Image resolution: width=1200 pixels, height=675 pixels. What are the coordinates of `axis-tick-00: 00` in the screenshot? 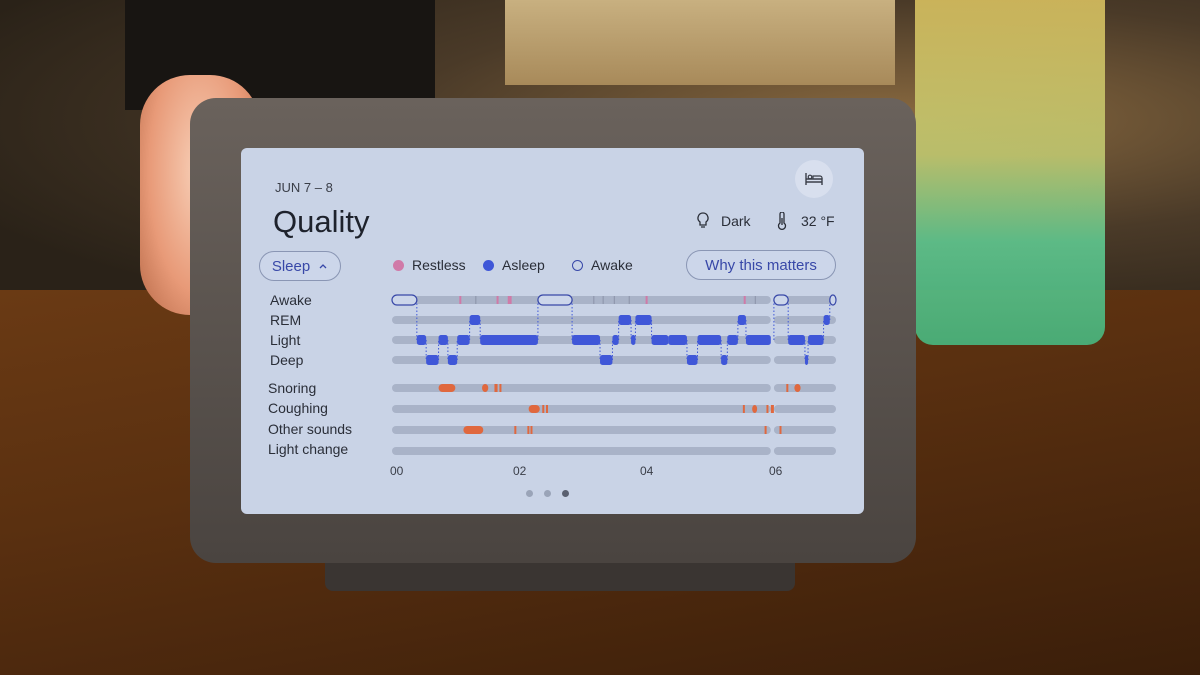 It's located at (397, 471).